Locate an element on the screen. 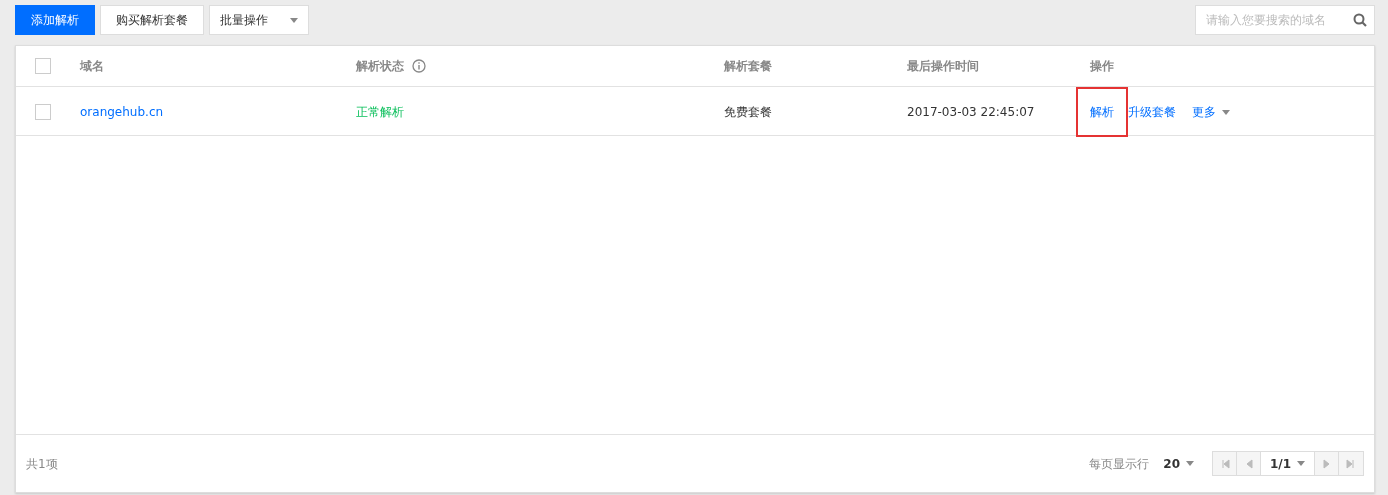 The height and width of the screenshot is (495, 1388). first-page-icon is located at coordinates (1224, 463).